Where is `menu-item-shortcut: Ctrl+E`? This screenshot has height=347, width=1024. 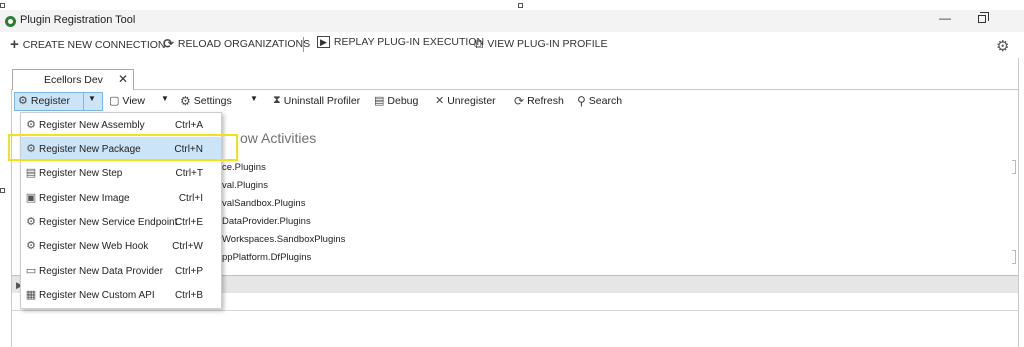
menu-item-shortcut: Ctrl+E is located at coordinates (188, 222).